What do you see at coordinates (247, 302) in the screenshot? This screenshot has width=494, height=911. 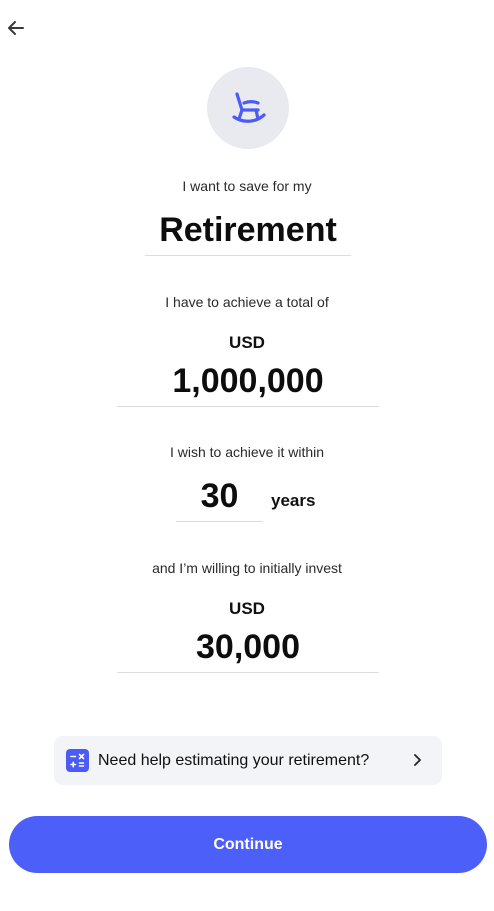 I see `target-label: I have to achieve a total of` at bounding box center [247, 302].